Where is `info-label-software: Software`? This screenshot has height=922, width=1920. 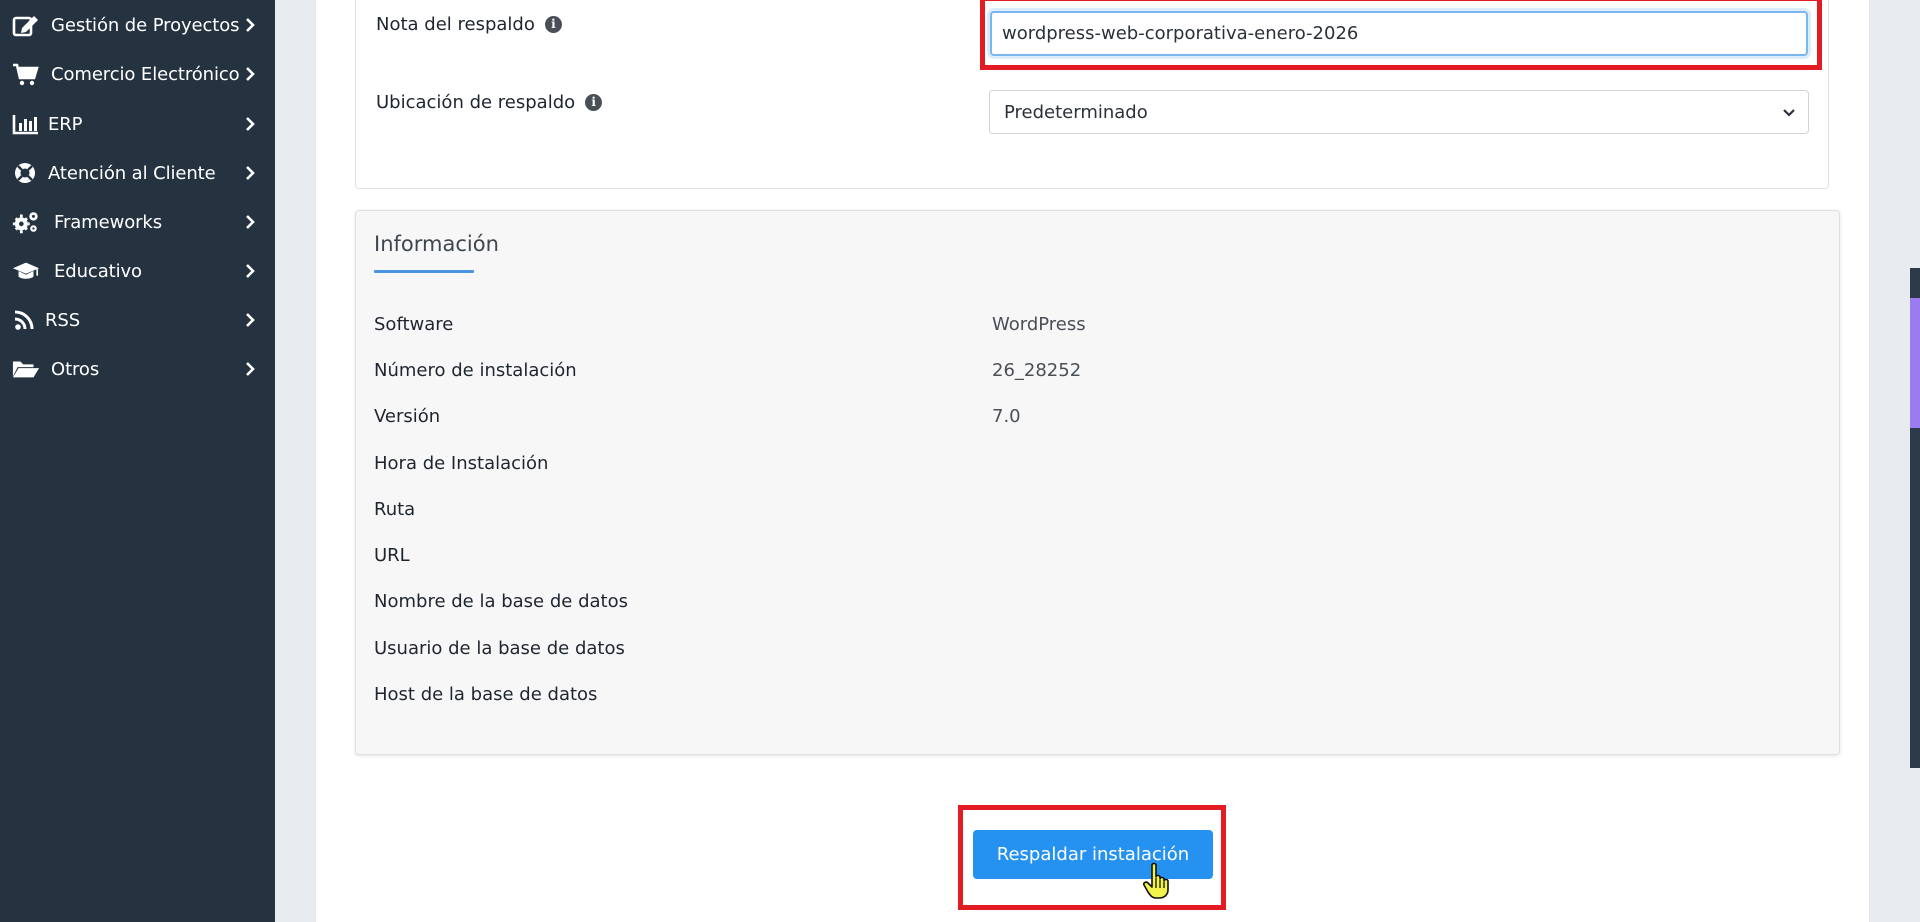
info-label-software: Software is located at coordinates (414, 324).